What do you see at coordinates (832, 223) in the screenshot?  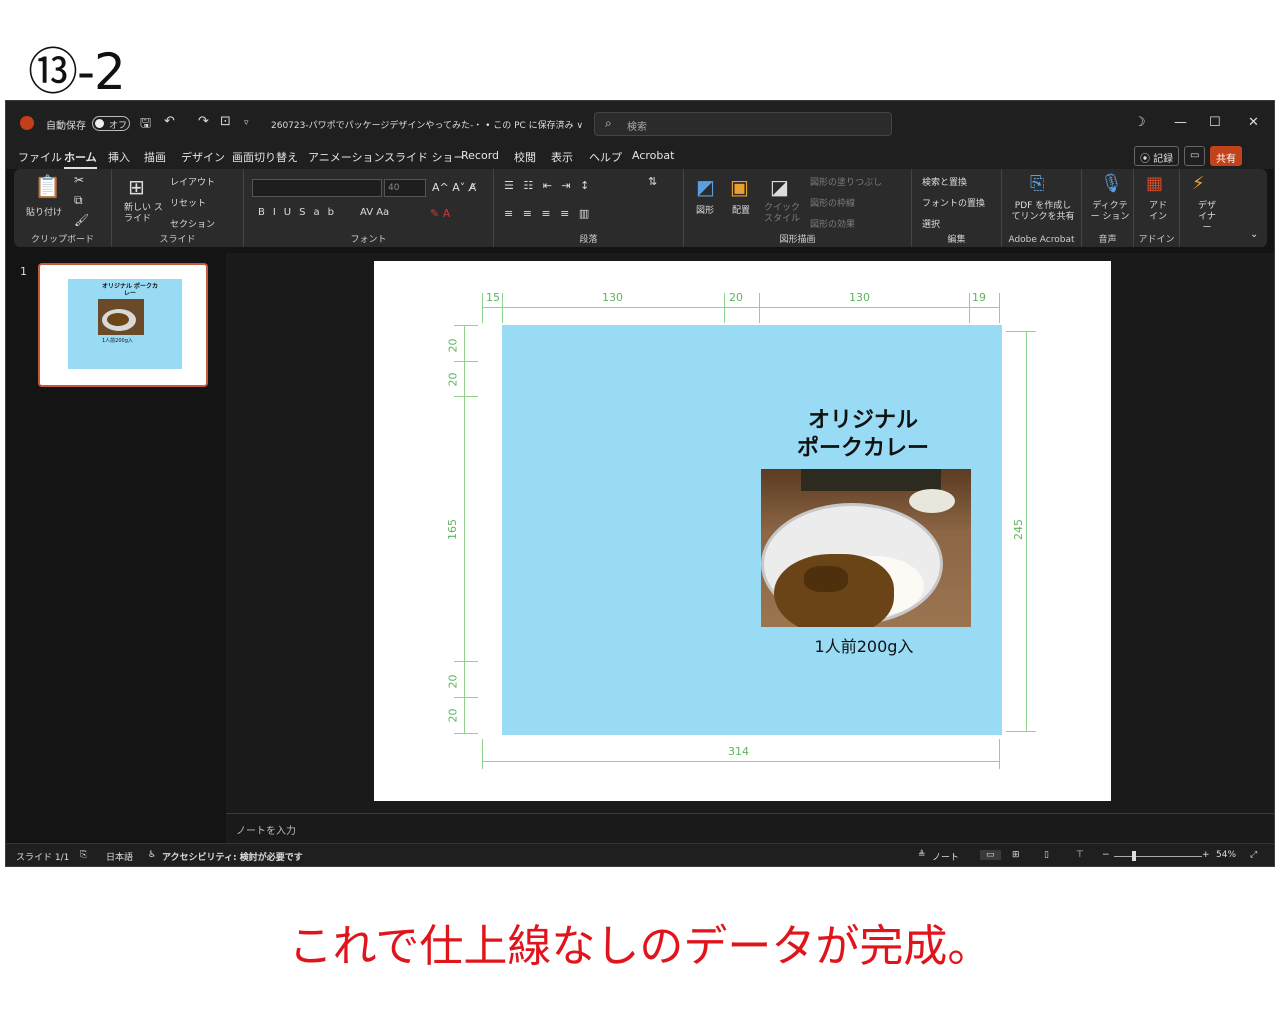 I see `shape-effect-label: 図形の効果` at bounding box center [832, 223].